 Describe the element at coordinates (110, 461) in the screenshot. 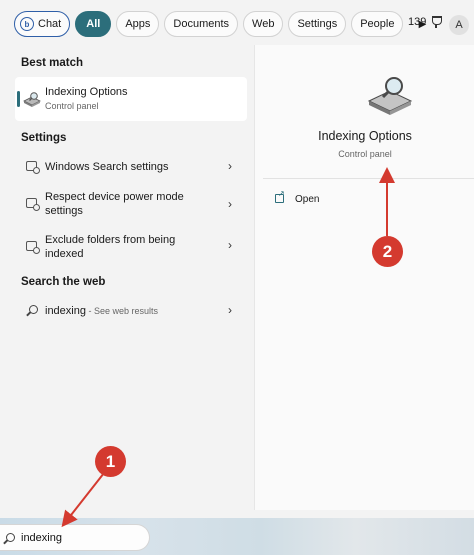

I see `annotation-badge-1: 1` at that location.